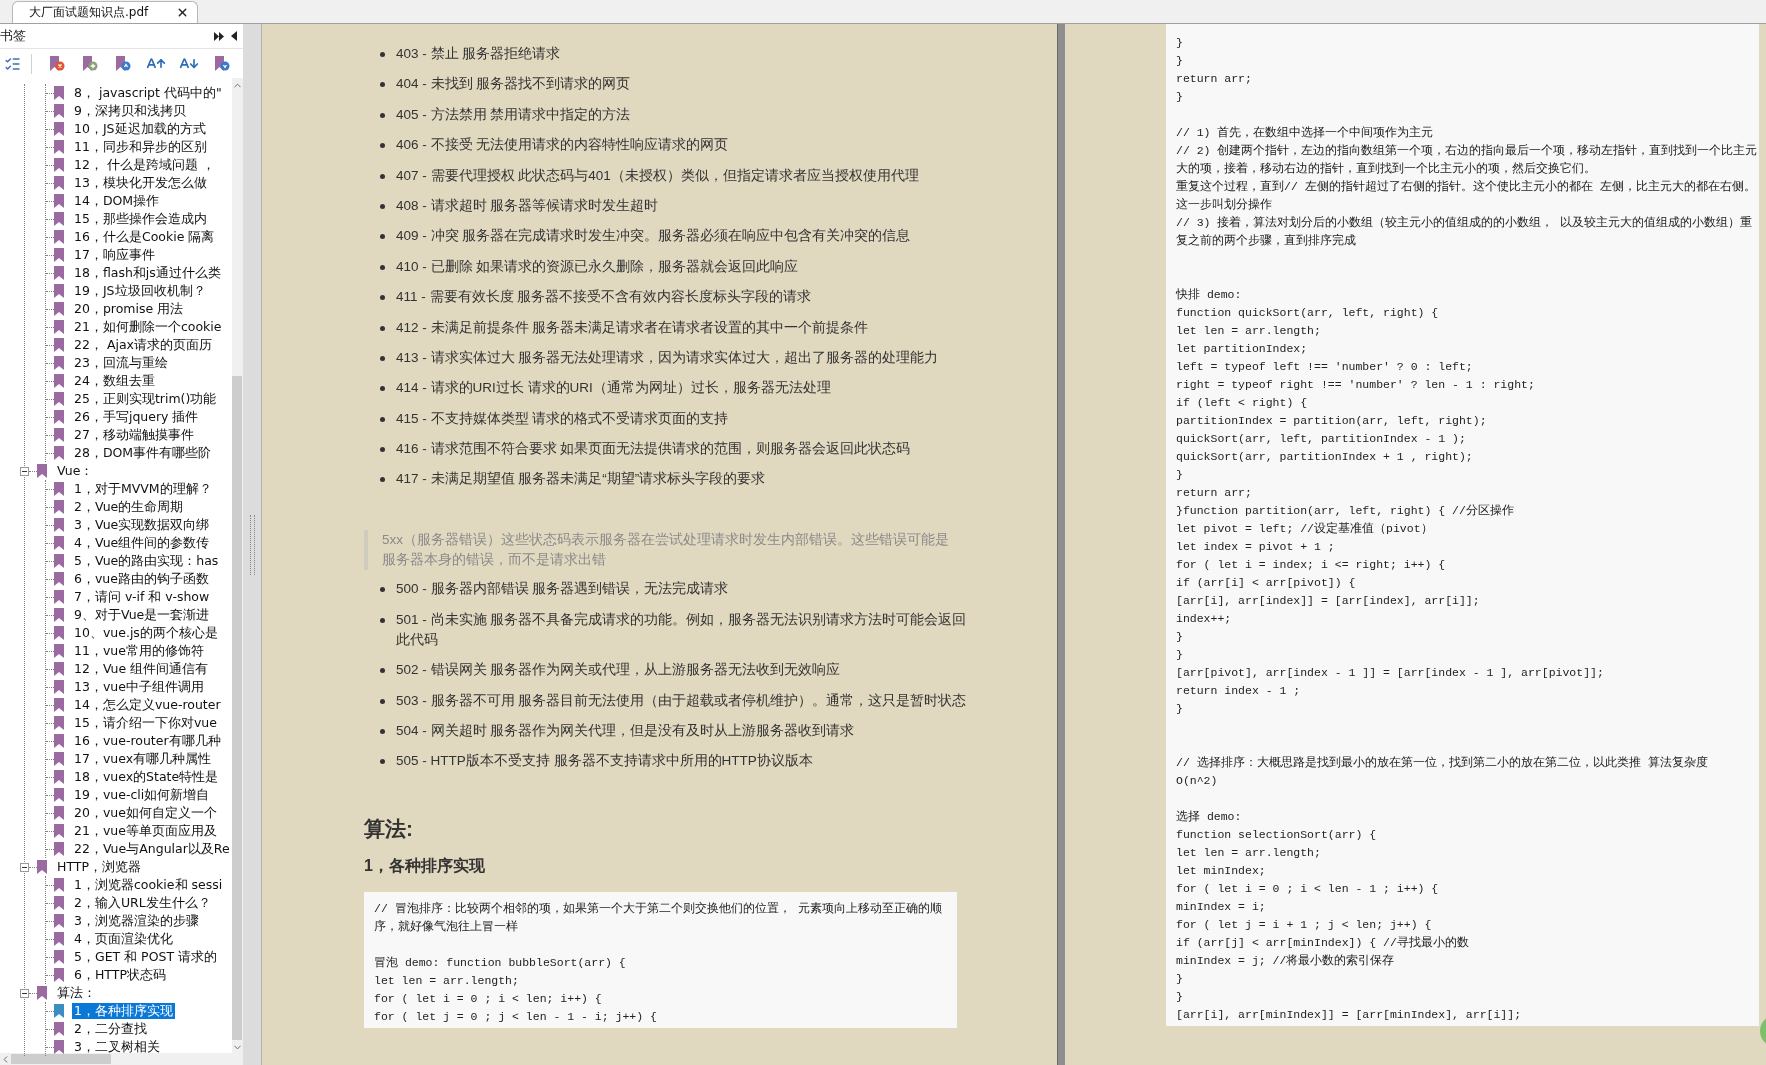 This screenshot has height=1065, width=1766. Describe the element at coordinates (148, 885) in the screenshot. I see `bookmark-item: 1，浏览器cookie和 sessi` at that location.